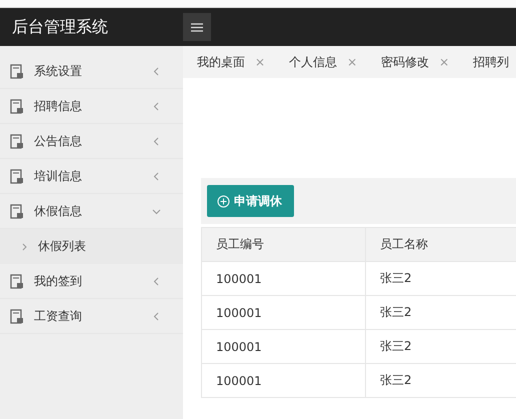 Image resolution: width=516 pixels, height=419 pixels. What do you see at coordinates (238, 62) in the screenshot?
I see `tab: 我的桌面 ×` at bounding box center [238, 62].